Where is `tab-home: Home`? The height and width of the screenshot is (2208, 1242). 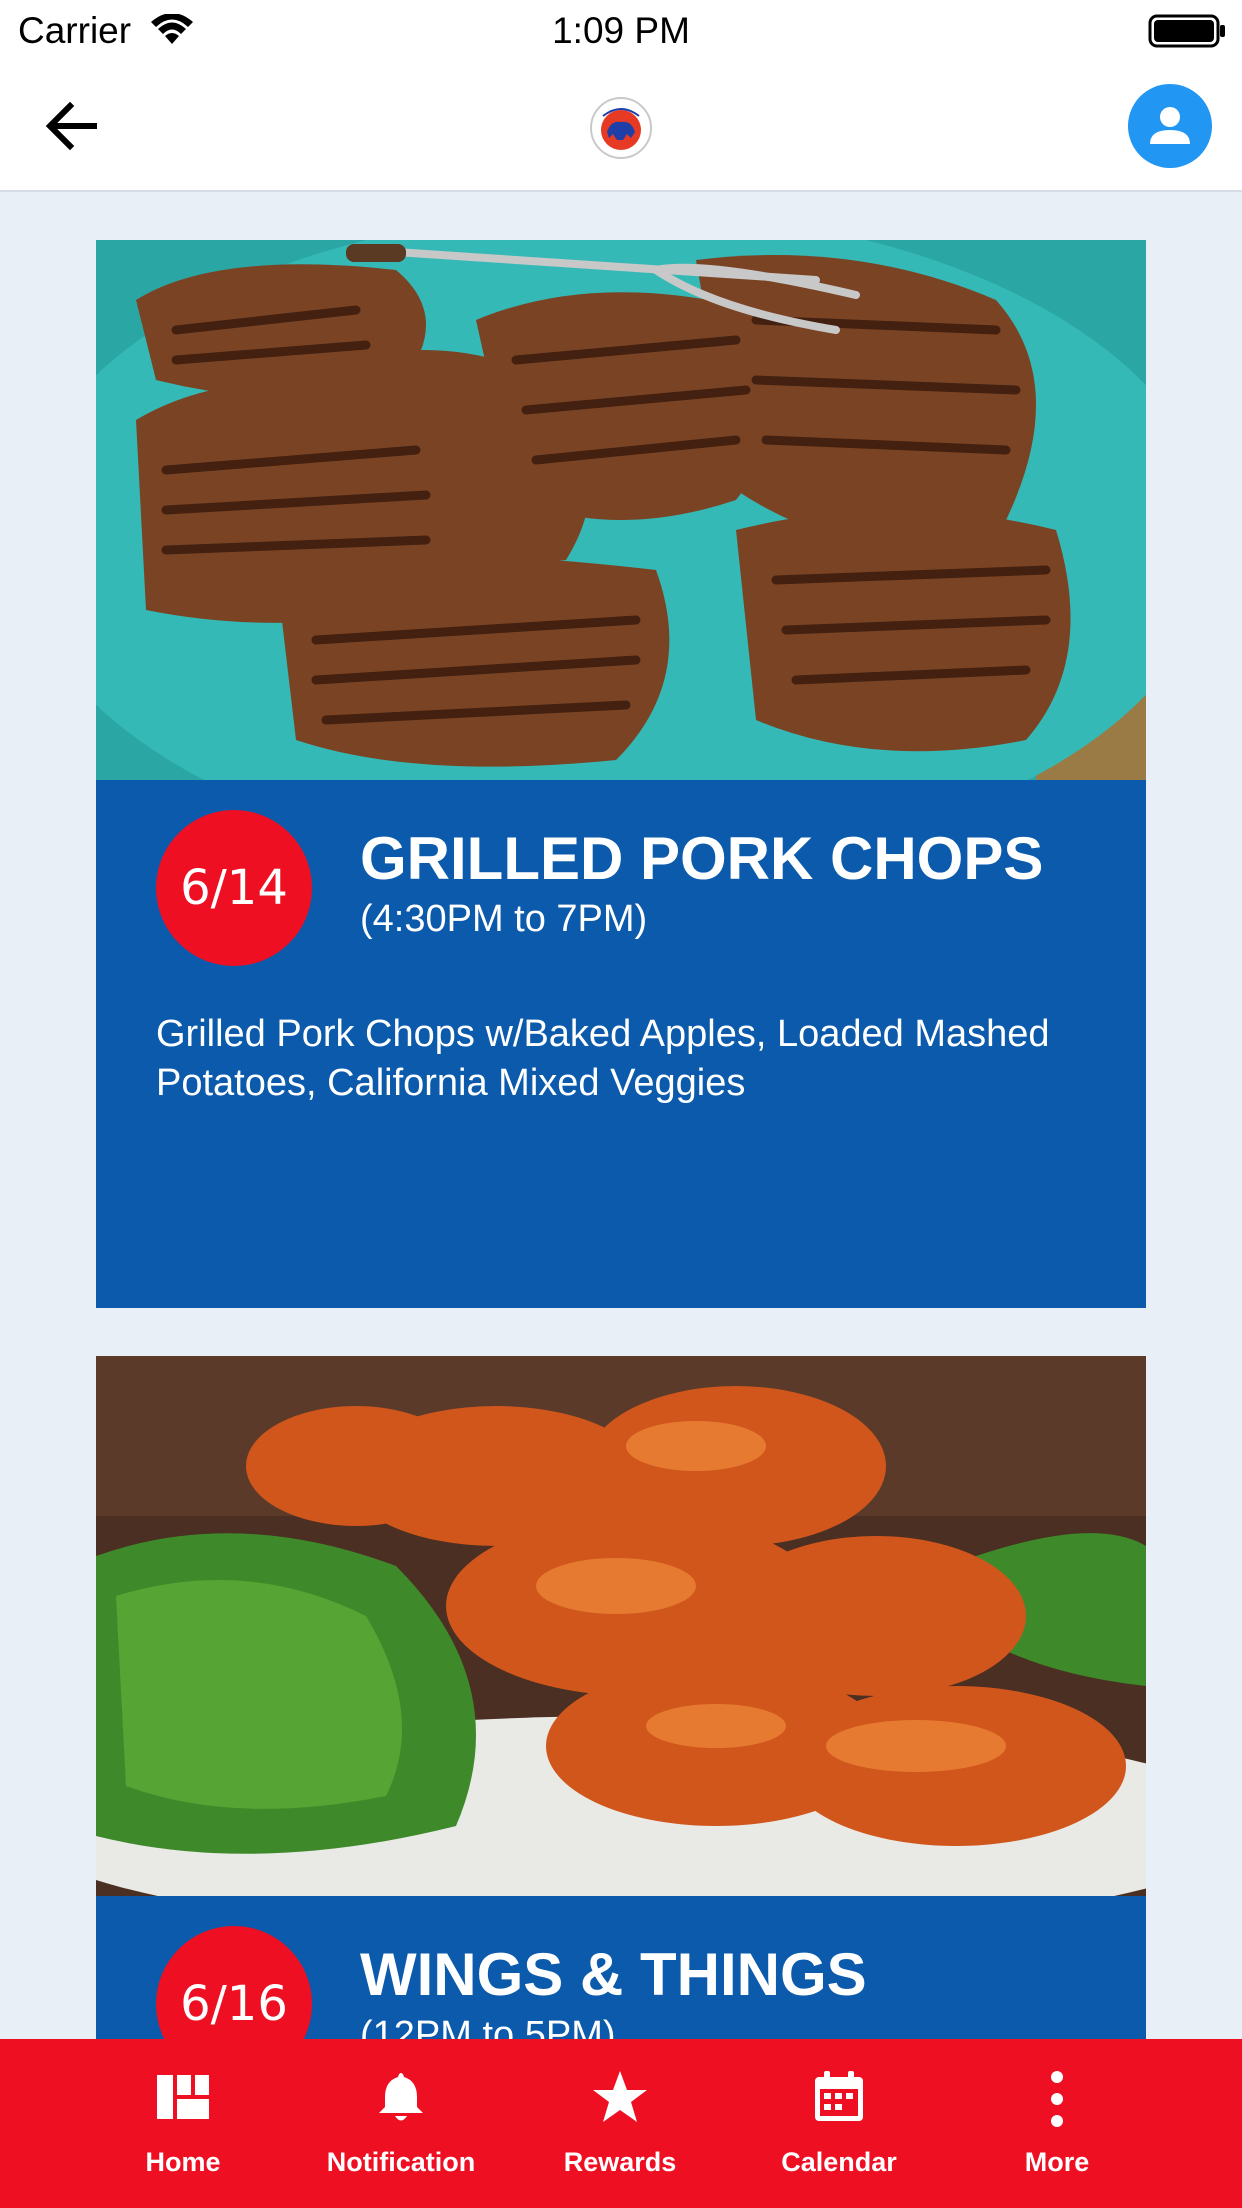
tab-home: Home is located at coordinates (183, 2123).